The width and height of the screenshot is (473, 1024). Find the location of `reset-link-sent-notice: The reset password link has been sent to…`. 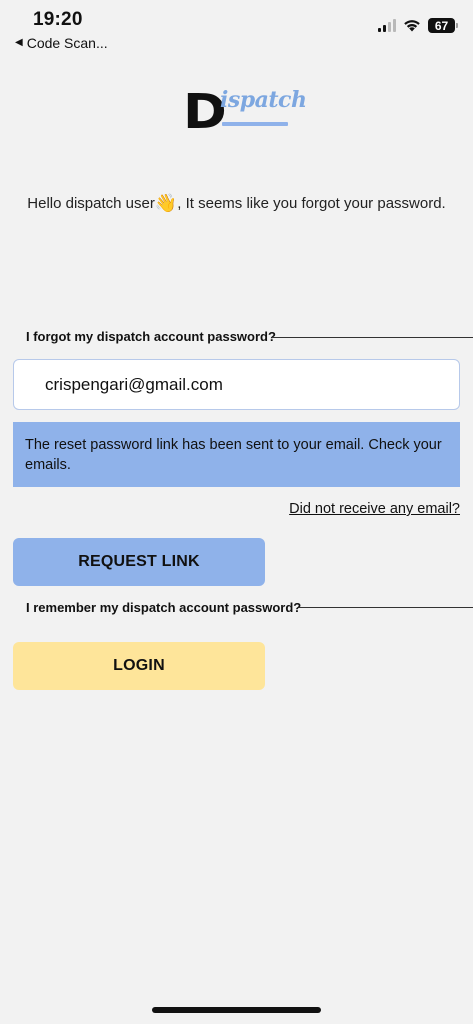

reset-link-sent-notice: The reset password link has been sent to… is located at coordinates (236, 454).